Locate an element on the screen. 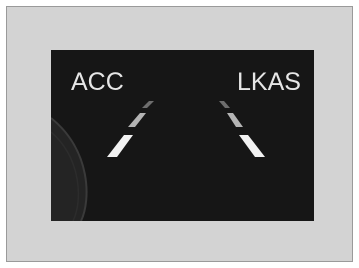  right-lane-marking-icon is located at coordinates (242, 129).